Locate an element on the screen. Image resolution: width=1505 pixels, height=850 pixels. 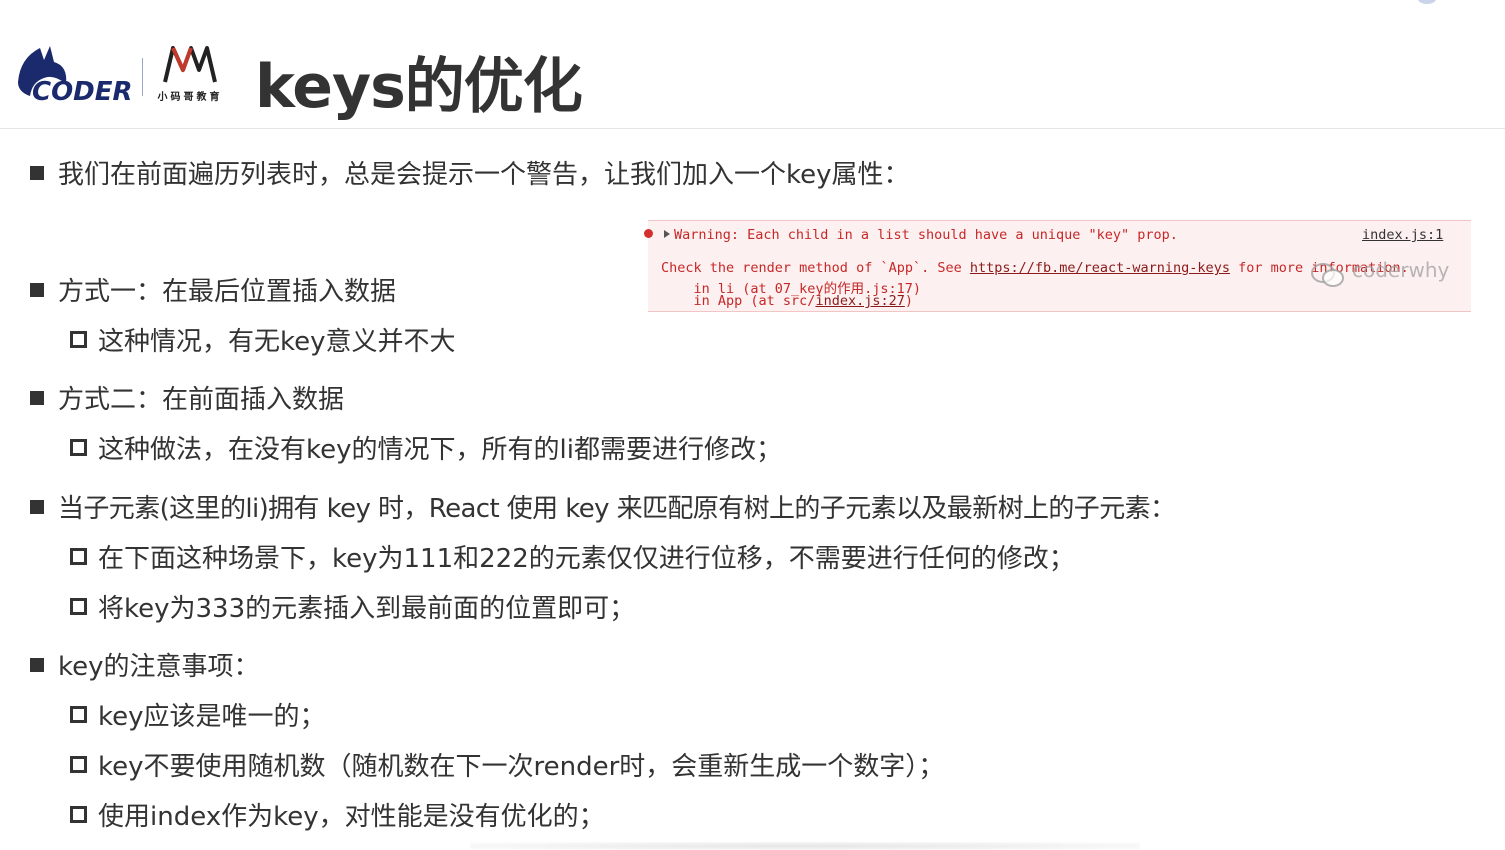
bullet-text: 方式一：在最后位置插入数据 is located at coordinates (227, 292).